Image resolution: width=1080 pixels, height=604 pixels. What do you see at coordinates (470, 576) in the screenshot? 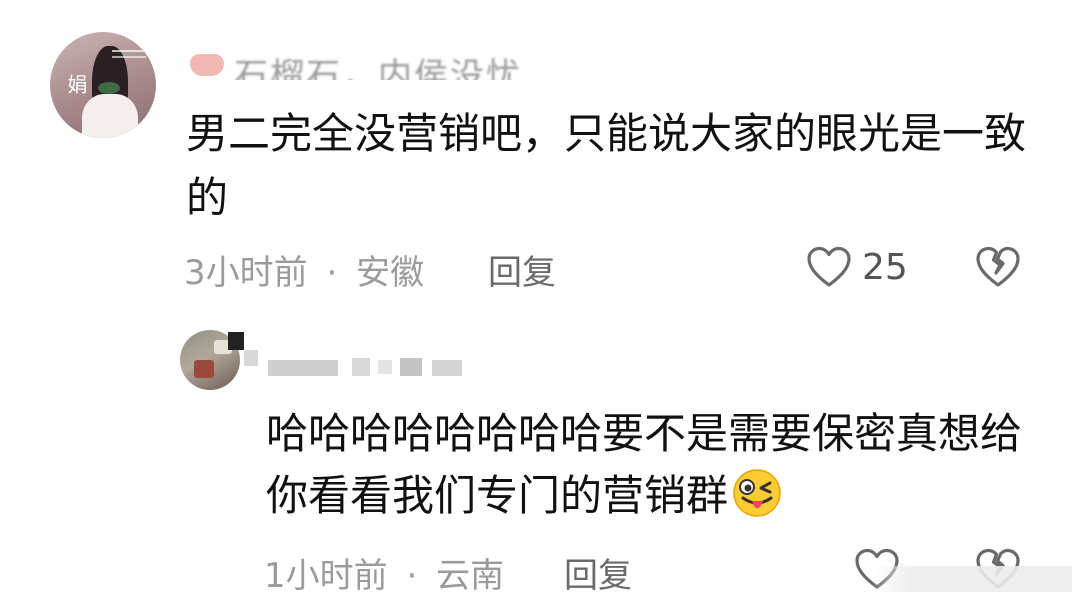
I see `reply-location: 云南` at bounding box center [470, 576].